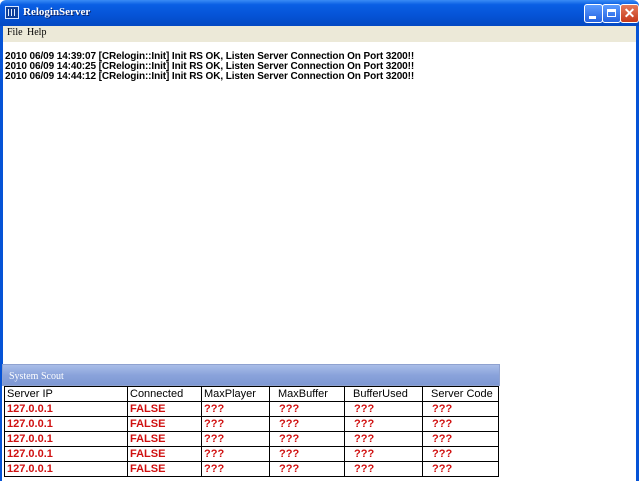 The height and width of the screenshot is (481, 639). I want to click on title-bar: ReloginServer ✕, so click(319, 13).